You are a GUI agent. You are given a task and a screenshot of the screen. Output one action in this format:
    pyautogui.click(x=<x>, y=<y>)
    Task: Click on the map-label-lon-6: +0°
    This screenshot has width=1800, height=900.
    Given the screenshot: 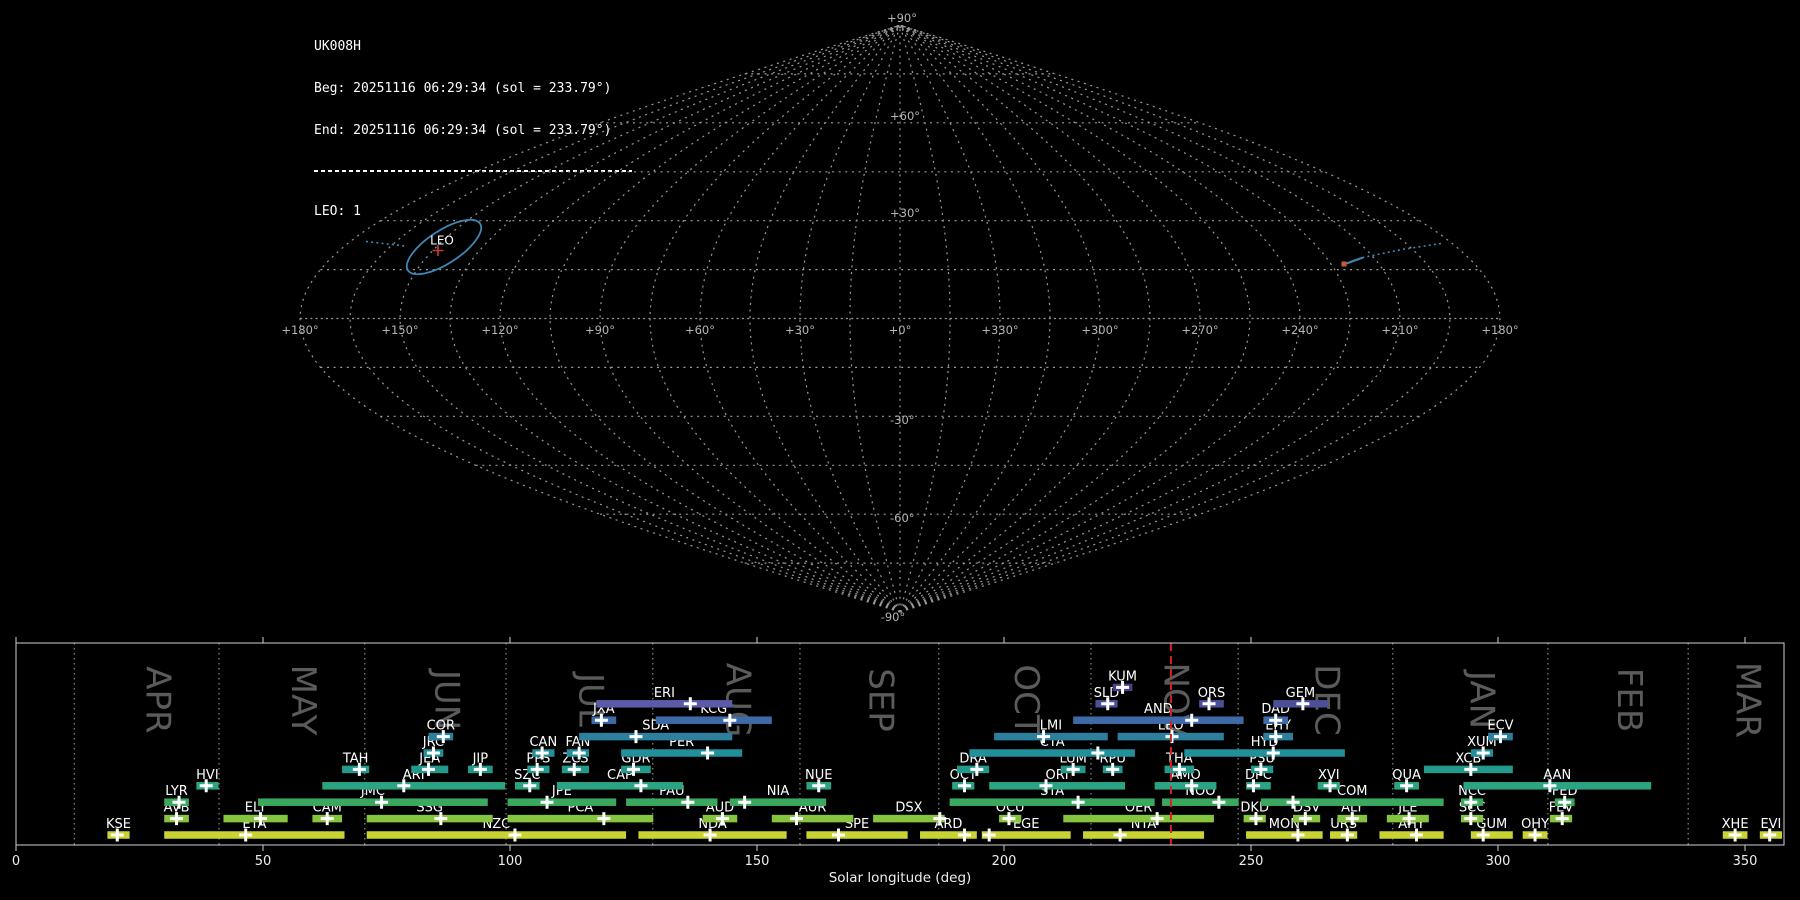 What is the action you would take?
    pyautogui.click(x=900, y=330)
    